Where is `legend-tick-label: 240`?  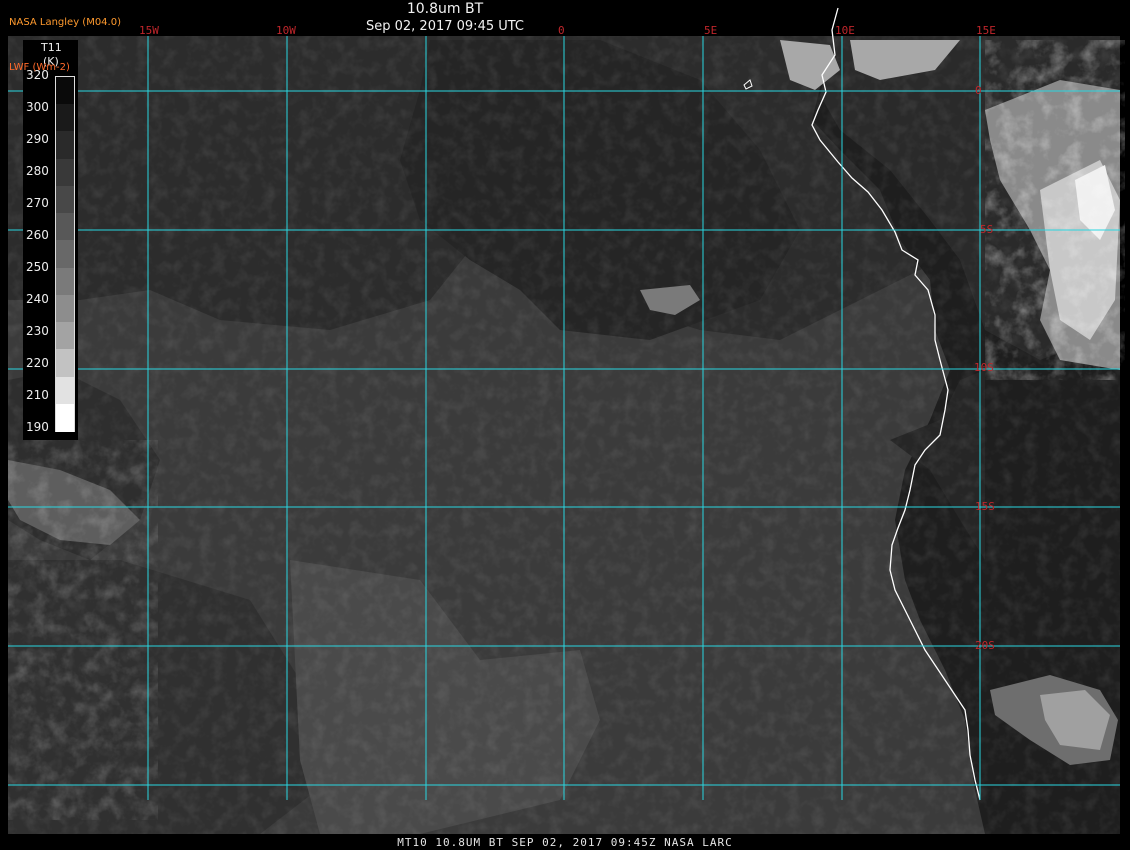
legend-tick-label: 240 is located at coordinates (37, 299).